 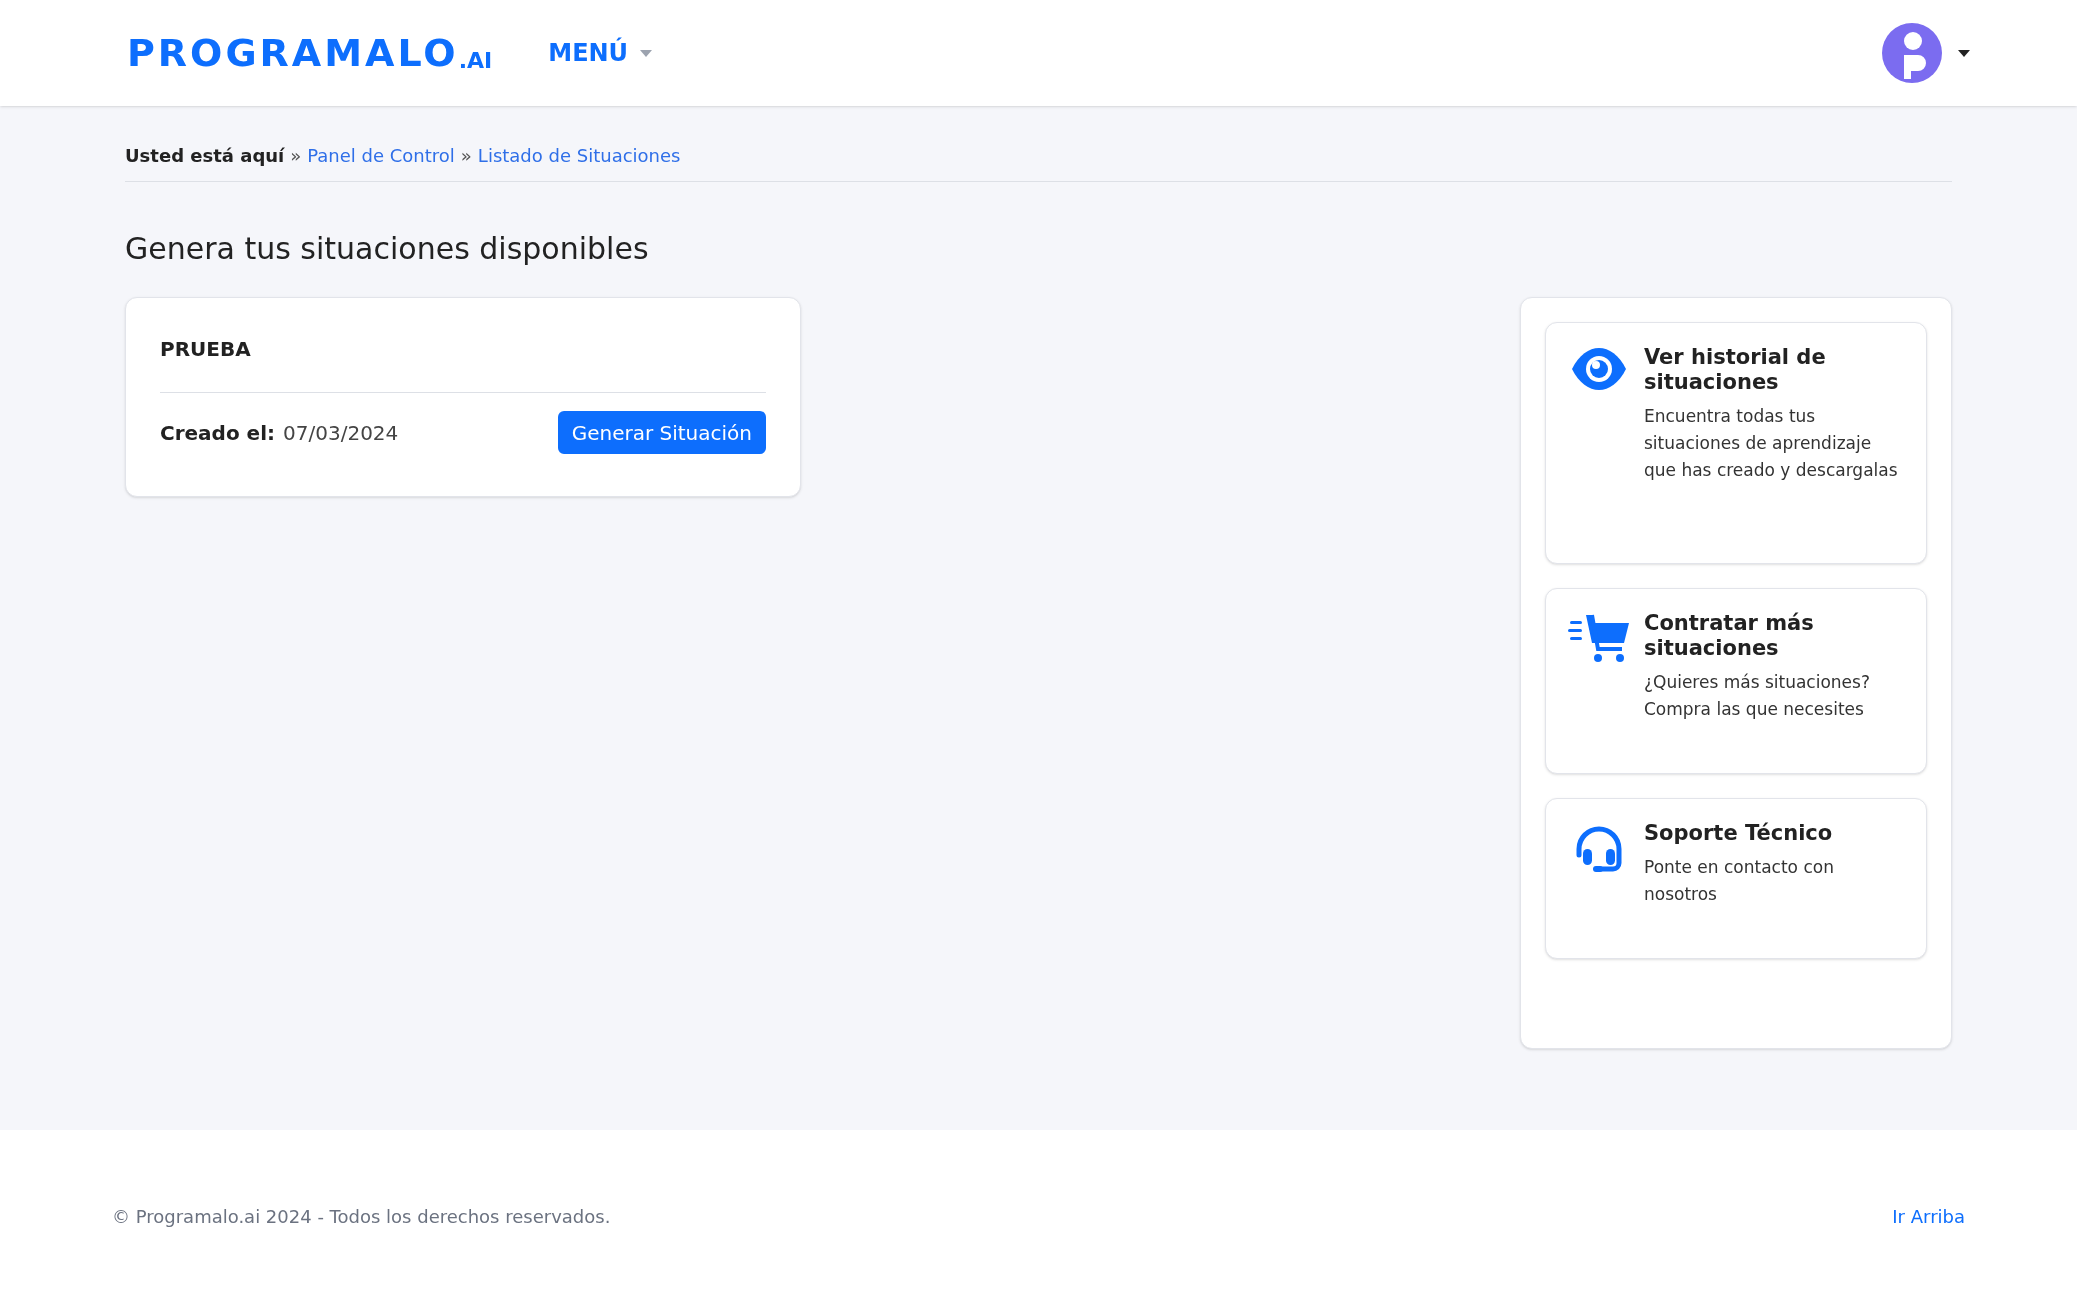 What do you see at coordinates (381, 155) in the screenshot?
I see `breadcrumb-link: Panel de Control` at bounding box center [381, 155].